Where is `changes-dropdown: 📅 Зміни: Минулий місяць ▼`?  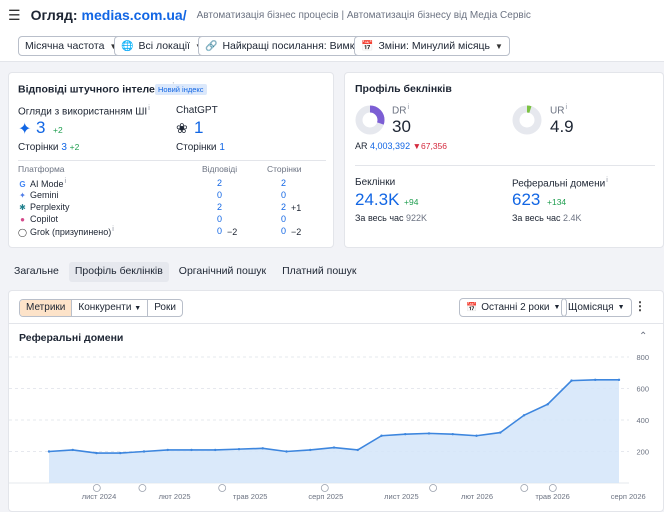 changes-dropdown: 📅 Зміни: Минулий місяць ▼ is located at coordinates (432, 46).